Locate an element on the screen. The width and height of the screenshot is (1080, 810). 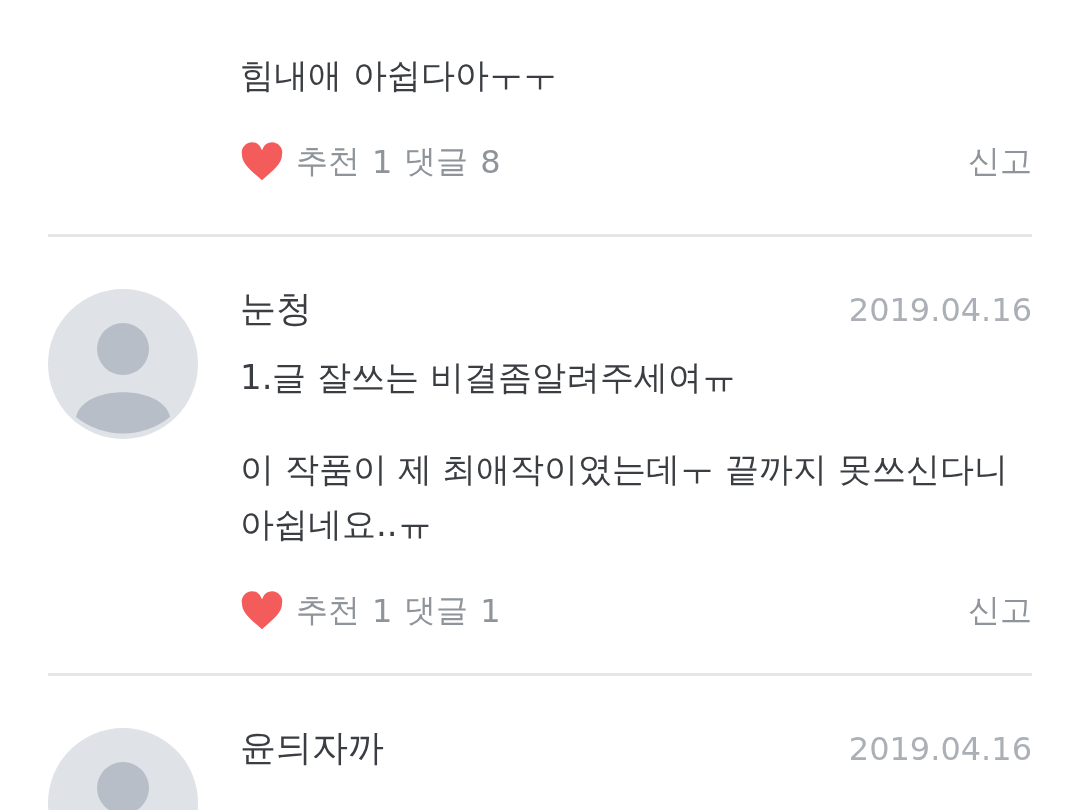
comment-text: 이 작품이 제 최애작이였는데ㅜ 끝까지 못쓰신다니 is located at coordinates (625, 469).